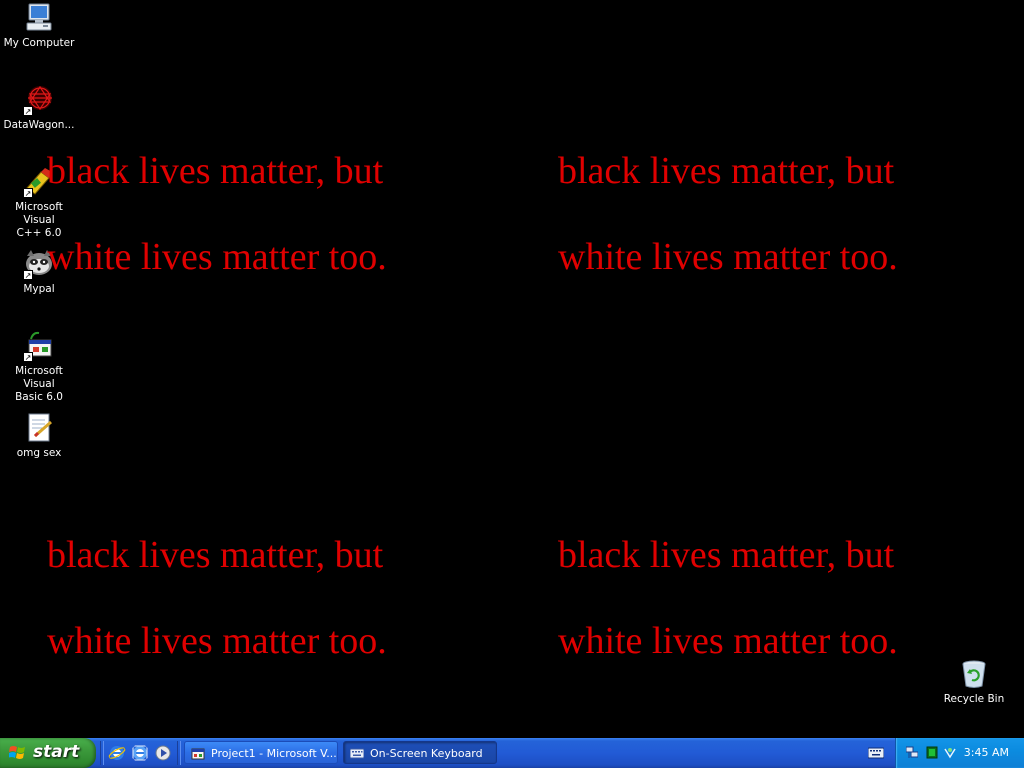 The width and height of the screenshot is (1024, 768). Describe the element at coordinates (39, 397) in the screenshot. I see `desktop-icon-label-line2: Basic 6.0` at that location.